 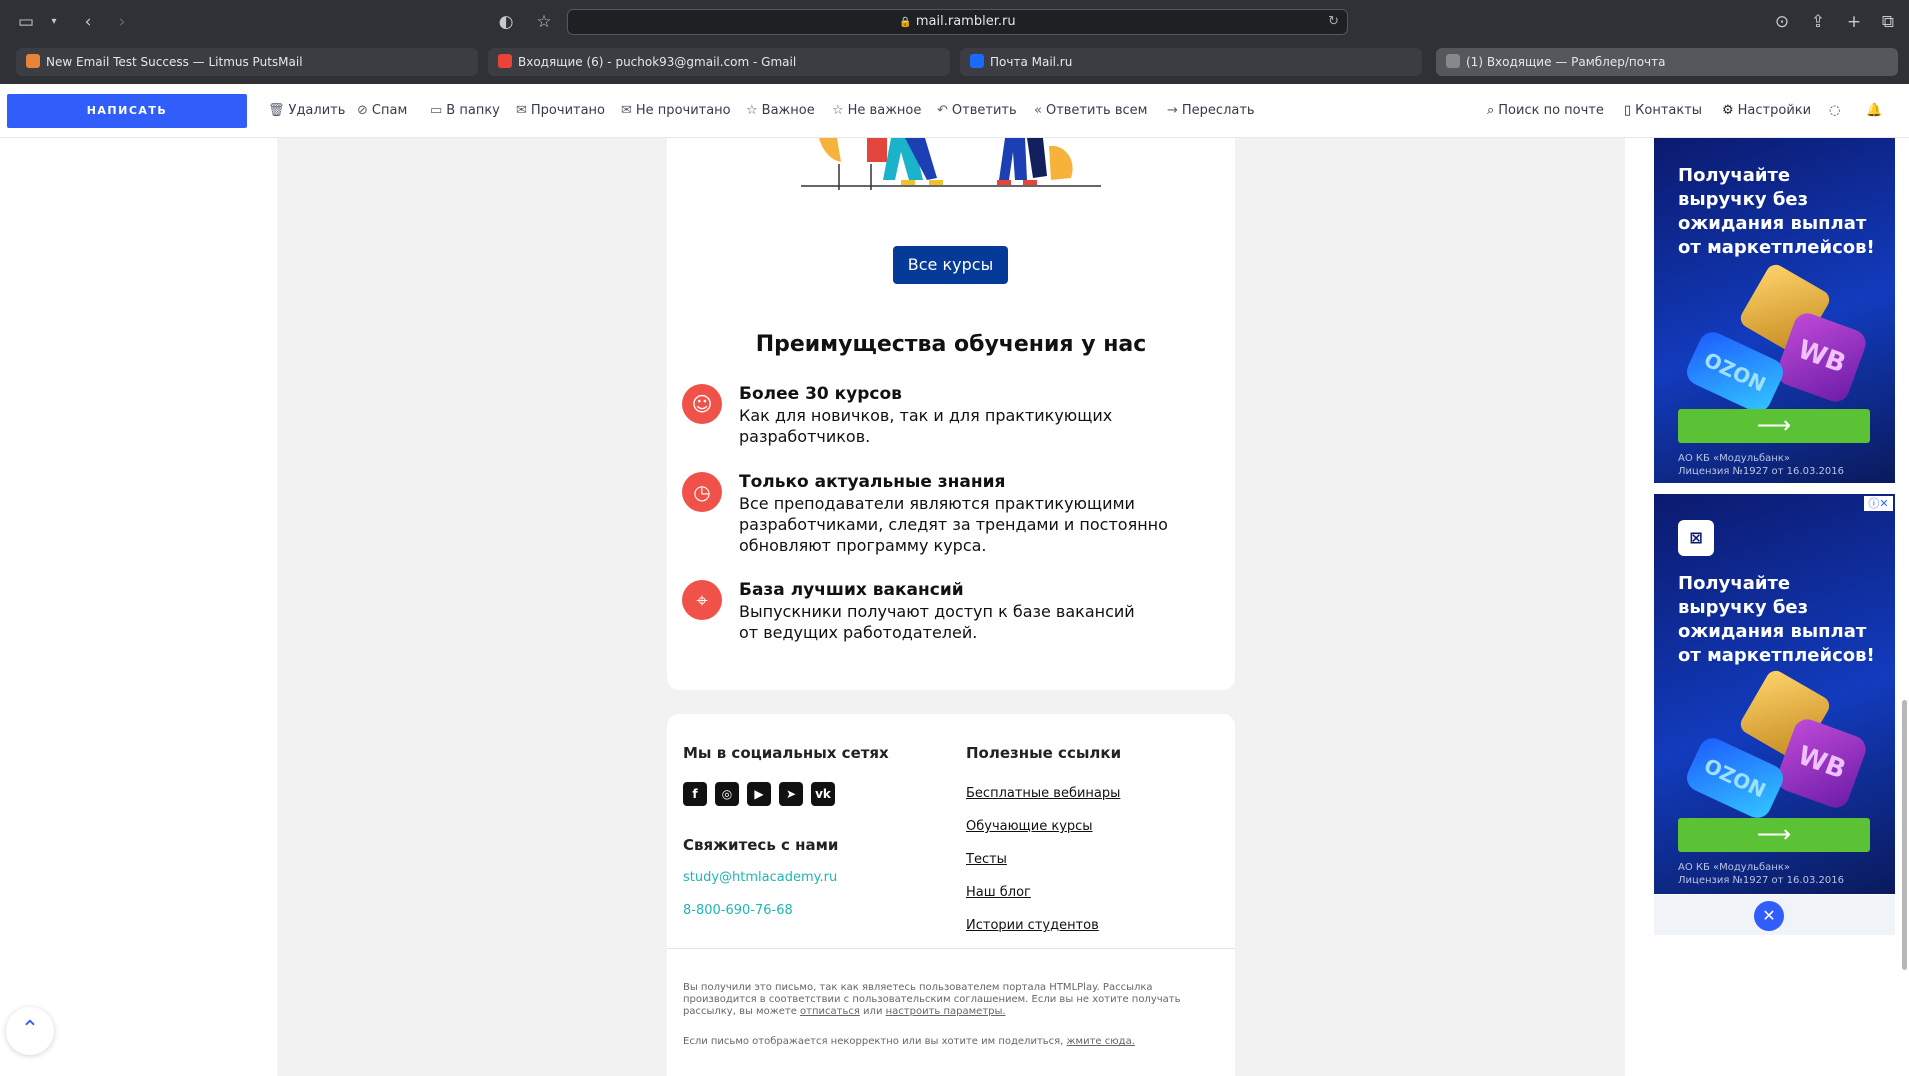 What do you see at coordinates (54, 22) in the screenshot?
I see `chevron-down-icon: ▾` at bounding box center [54, 22].